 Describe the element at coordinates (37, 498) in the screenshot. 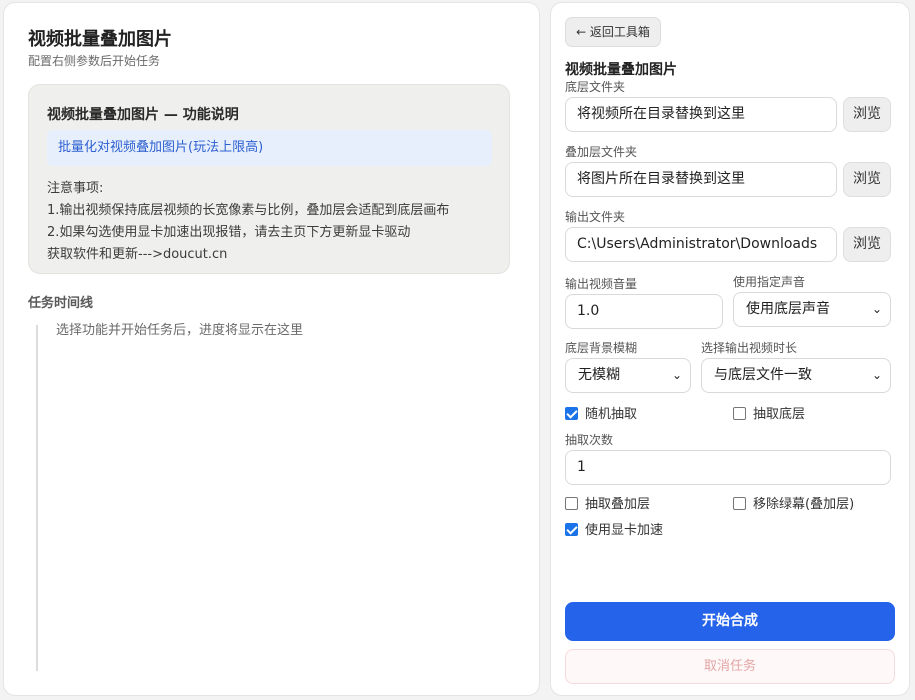

I see `timeline-line` at that location.